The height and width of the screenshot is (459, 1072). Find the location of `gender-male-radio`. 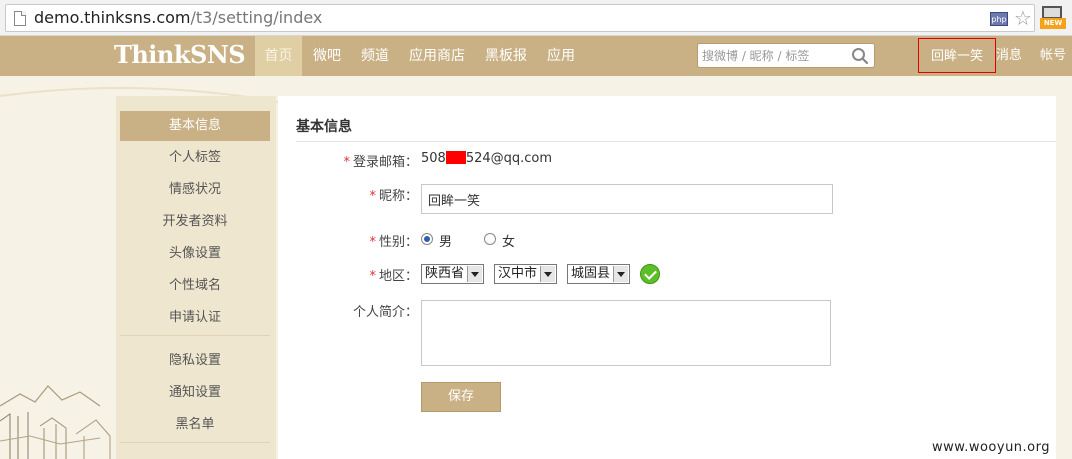

gender-male-radio is located at coordinates (427, 239).